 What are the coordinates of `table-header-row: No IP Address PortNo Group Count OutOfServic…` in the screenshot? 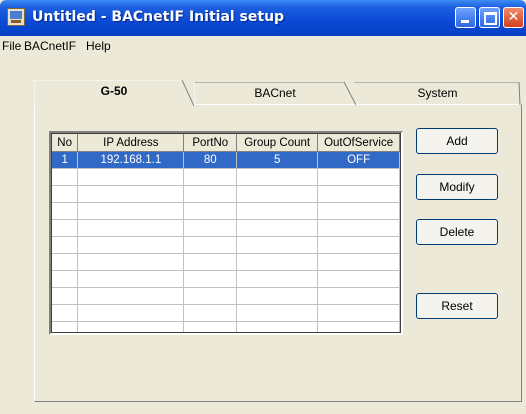 It's located at (226, 143).